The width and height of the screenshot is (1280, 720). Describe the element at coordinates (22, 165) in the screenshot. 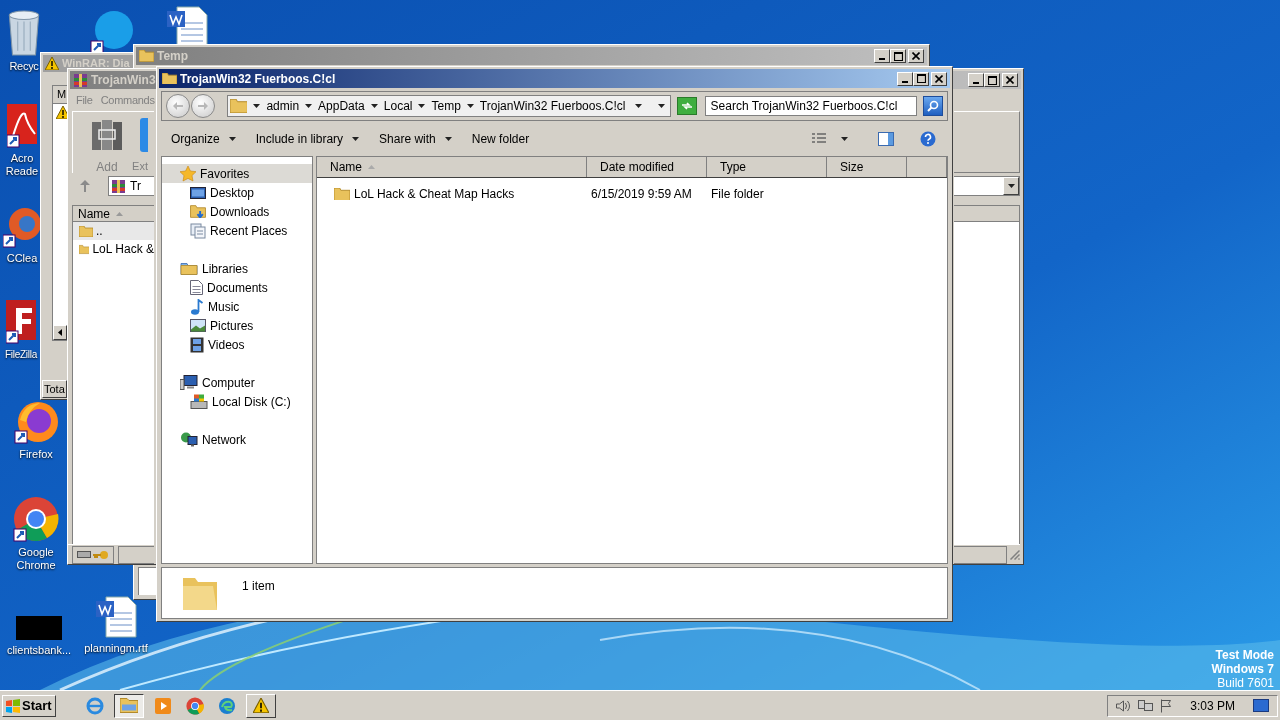

I see `desktop-icon-label: Acro Reade` at that location.